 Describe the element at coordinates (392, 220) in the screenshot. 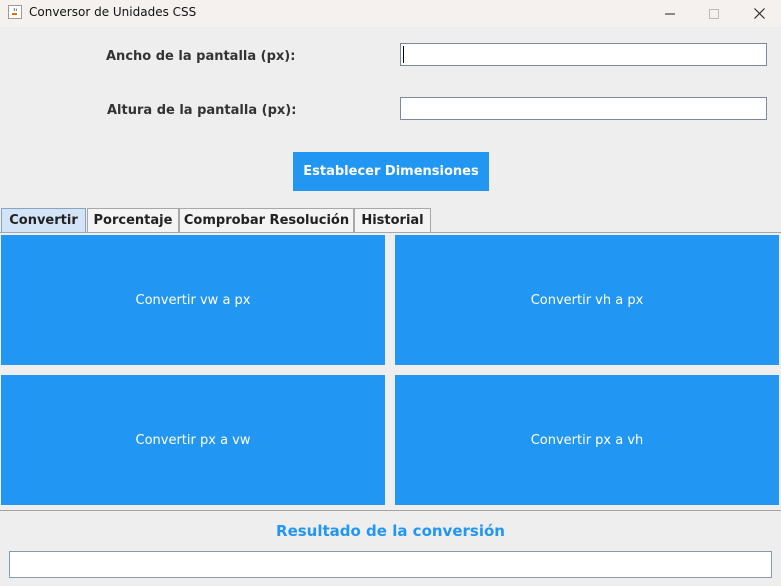

I see `tab-historial: Historial` at that location.